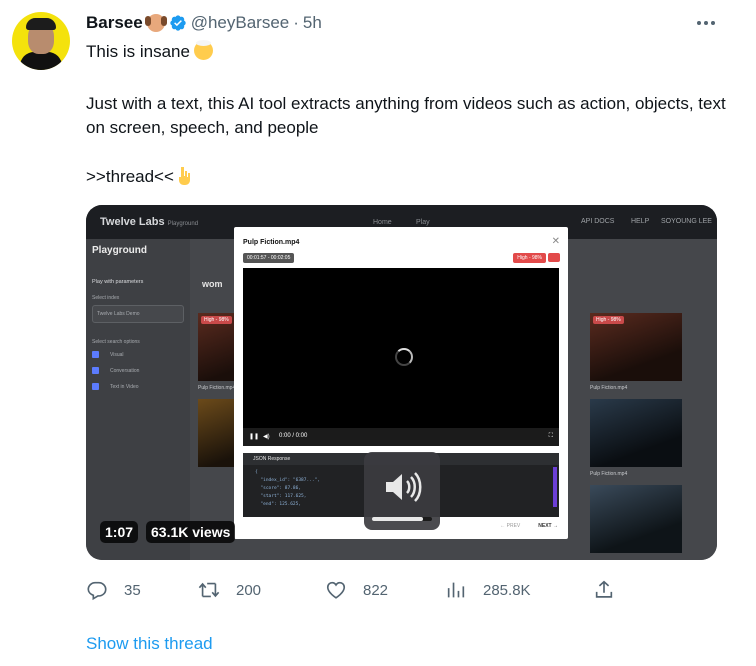 Image resolution: width=756 pixels, height=666 pixels. What do you see at coordinates (130, 176) in the screenshot?
I see `thread-text: >>thread<<` at bounding box center [130, 176].